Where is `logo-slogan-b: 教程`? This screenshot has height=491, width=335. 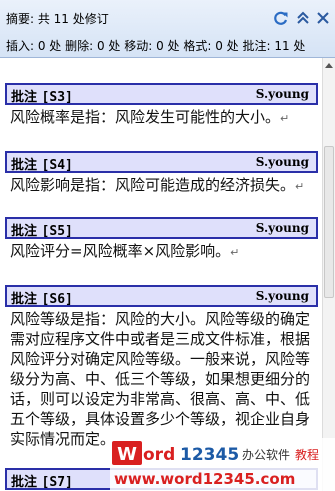
logo-slogan-b: 教程 is located at coordinates (307, 454).